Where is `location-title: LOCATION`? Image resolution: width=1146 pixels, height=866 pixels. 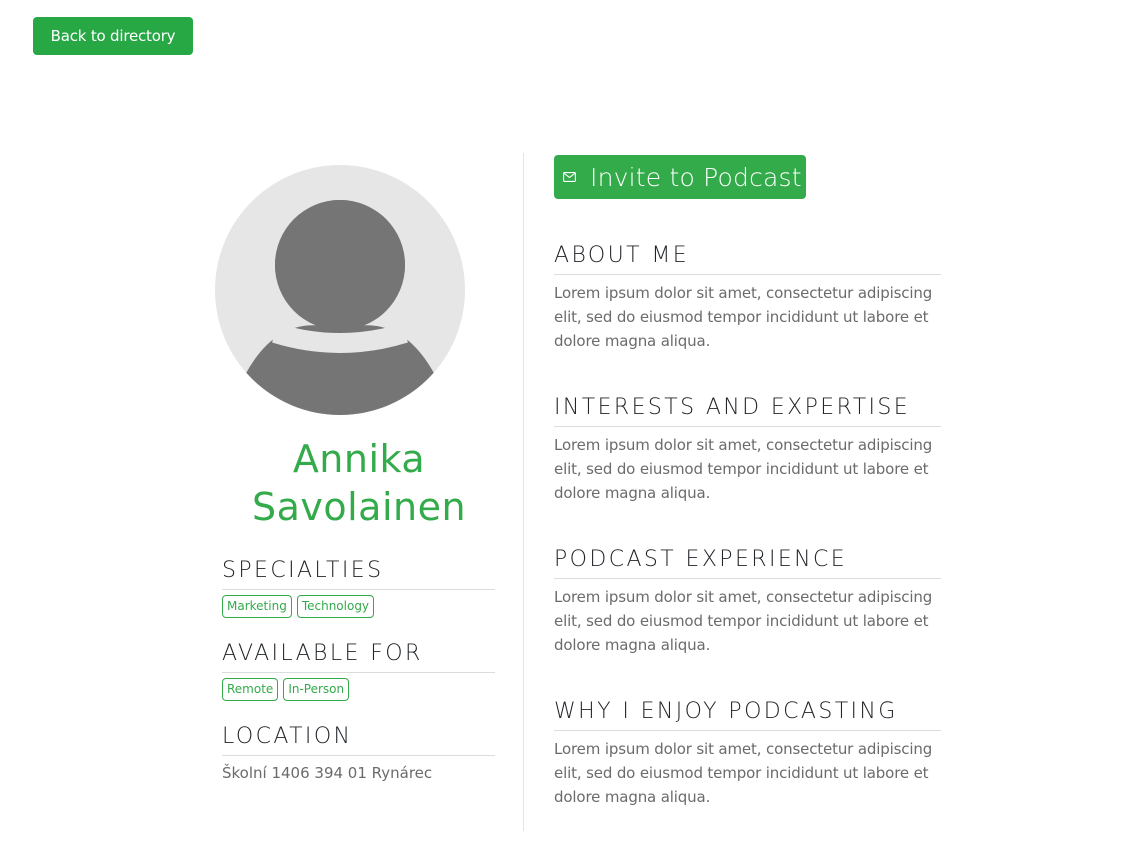
location-title: LOCATION is located at coordinates (358, 740).